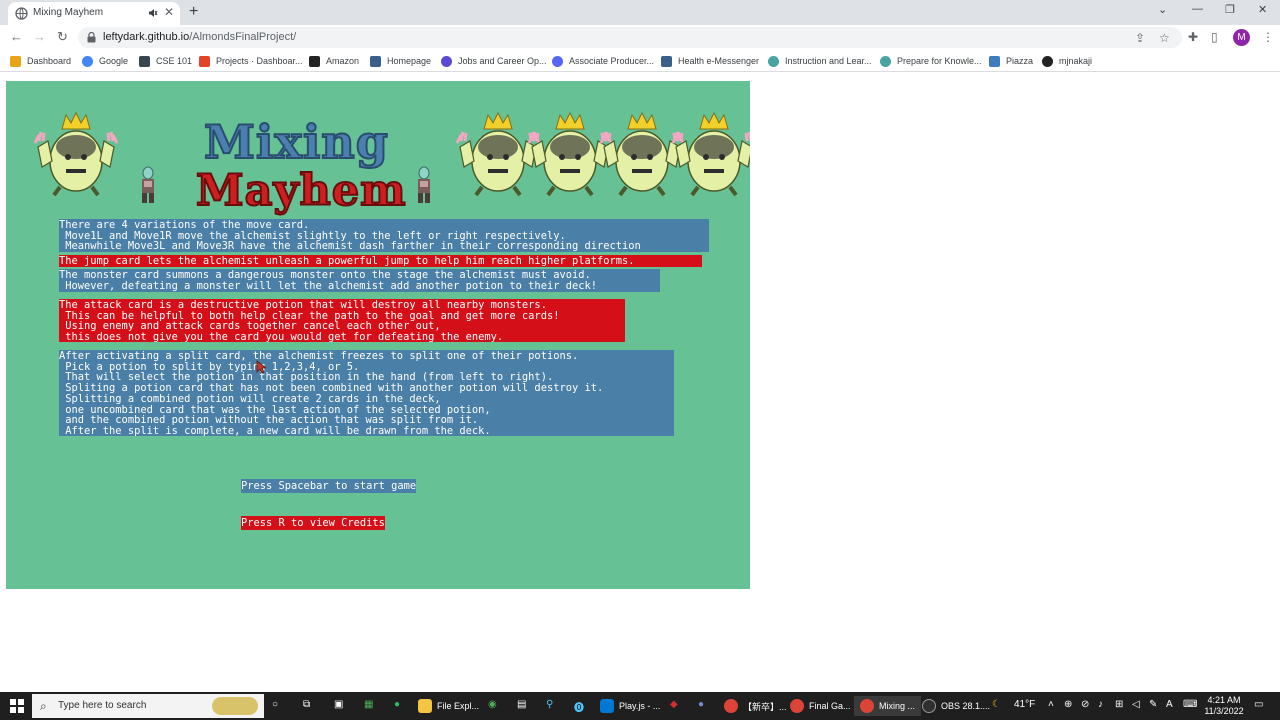  What do you see at coordinates (169, 12) in the screenshot?
I see `tab-close-icon: ✕` at bounding box center [169, 12].